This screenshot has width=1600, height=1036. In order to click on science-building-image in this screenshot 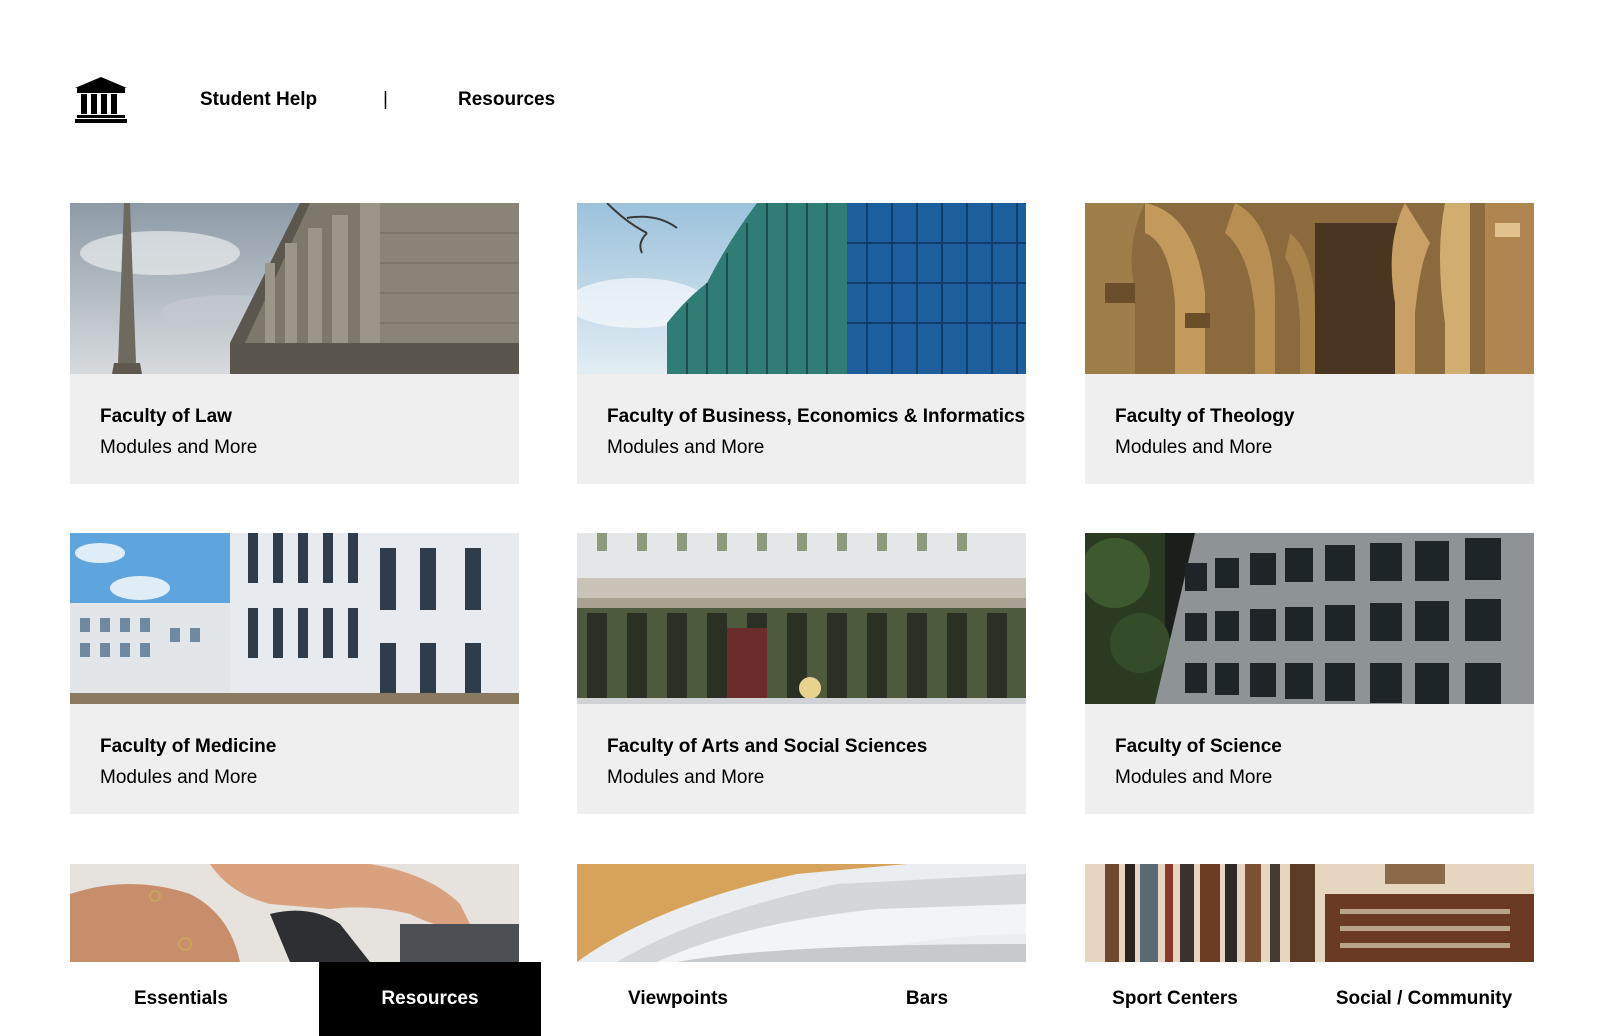, I will do `click(1309, 618)`.